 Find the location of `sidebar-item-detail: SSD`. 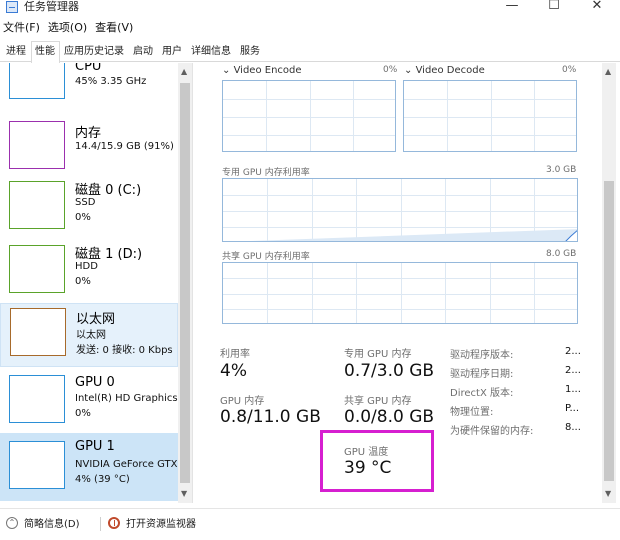

sidebar-item-detail: SSD is located at coordinates (85, 202).